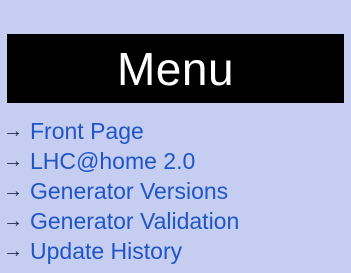 This screenshot has height=273, width=351. What do you see at coordinates (106, 251) in the screenshot?
I see `update-history-link: Update History` at bounding box center [106, 251].